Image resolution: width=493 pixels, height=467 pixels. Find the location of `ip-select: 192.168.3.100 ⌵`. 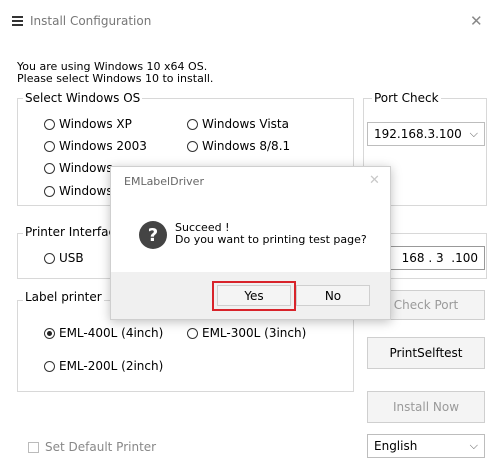

ip-select: 192.168.3.100 ⌵ is located at coordinates (426, 134).